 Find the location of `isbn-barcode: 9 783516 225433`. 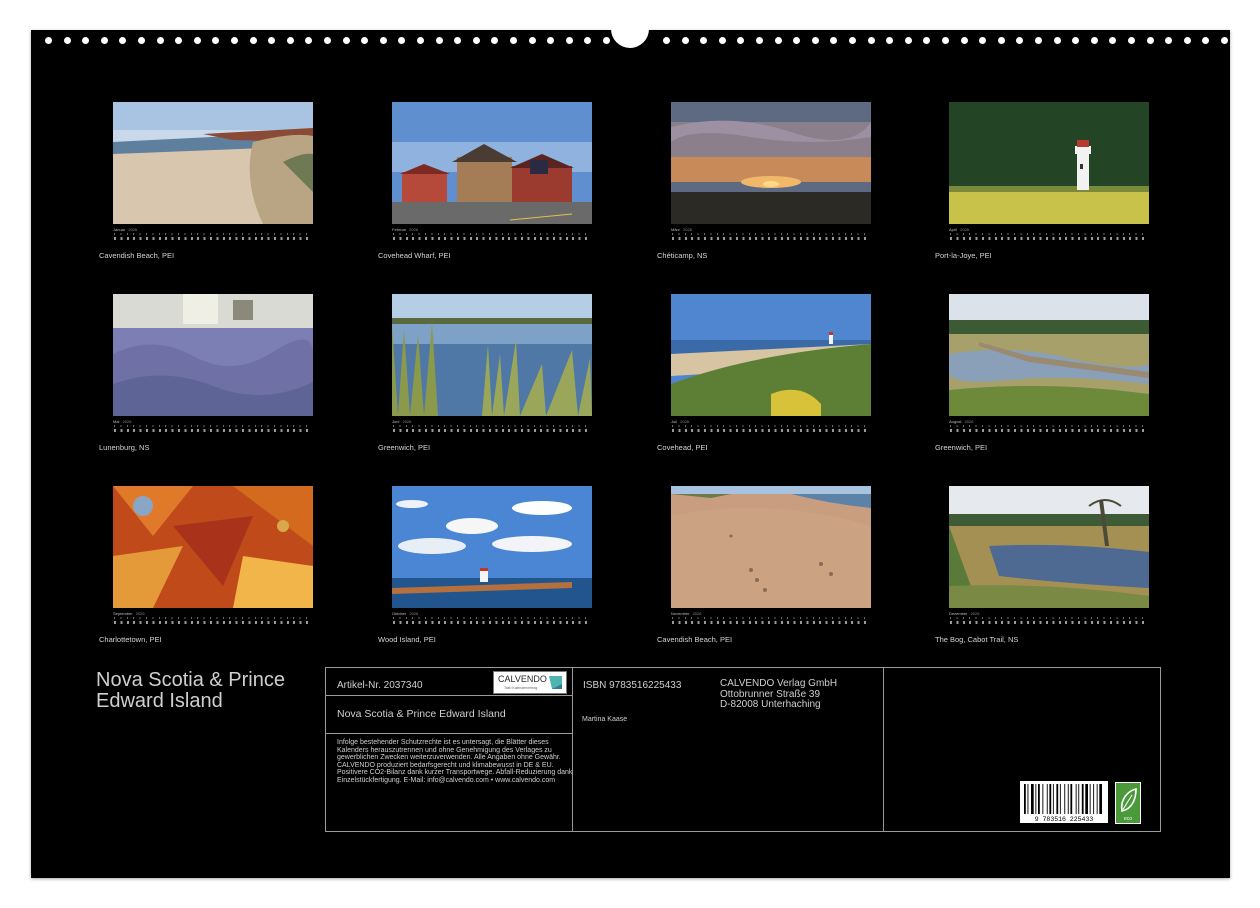

isbn-barcode: 9 783516 225433 is located at coordinates (1064, 802).